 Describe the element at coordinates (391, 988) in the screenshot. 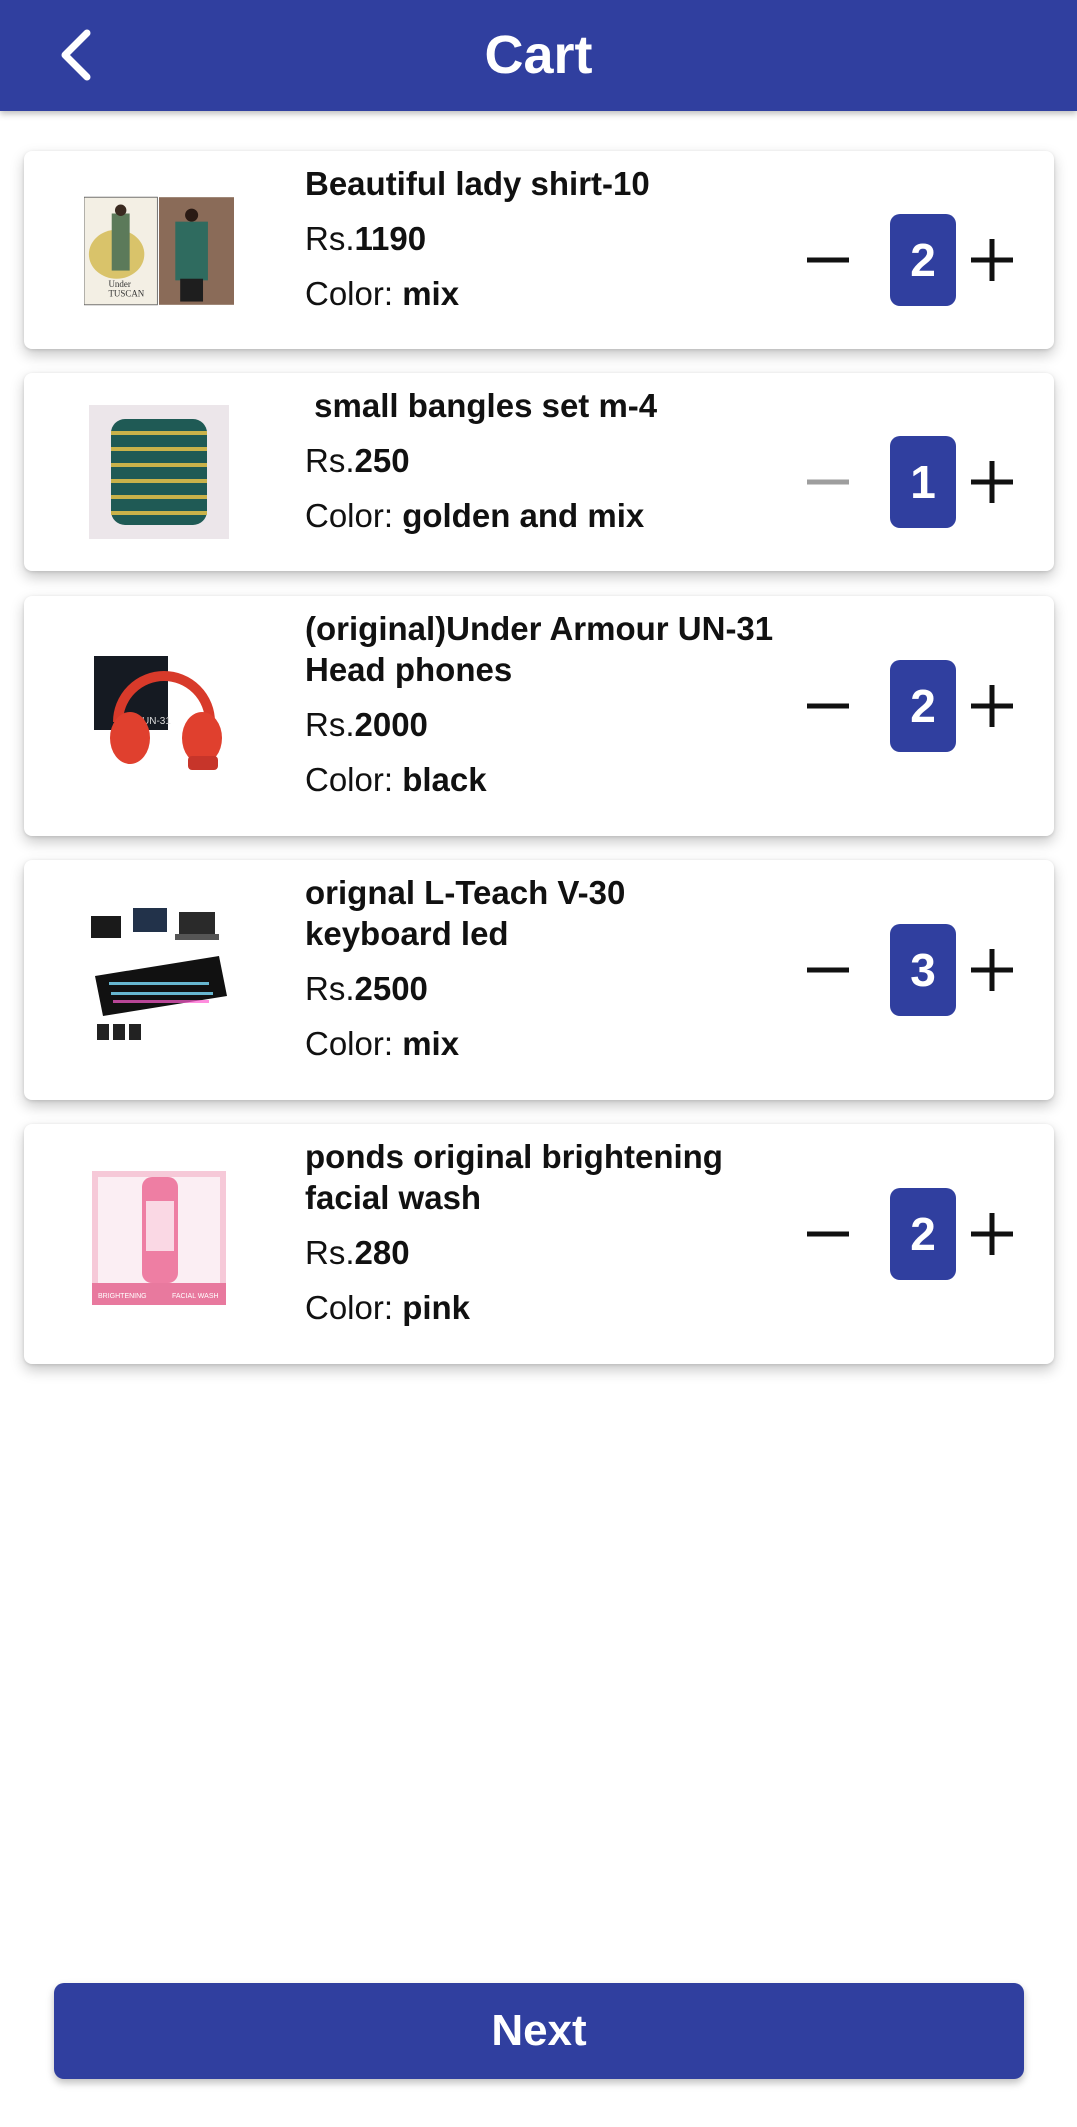

I see `price-value: 2500` at that location.